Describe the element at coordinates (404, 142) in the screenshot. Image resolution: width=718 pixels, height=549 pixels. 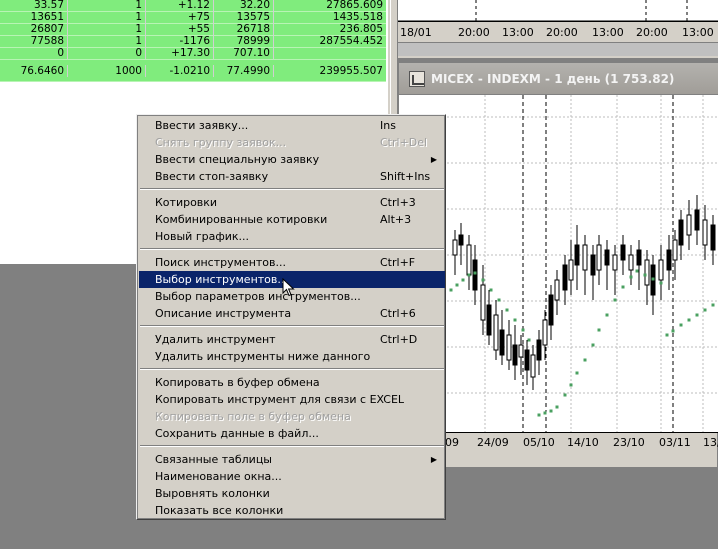
I see `menu-item-shortcut: Ctrl+Del` at that location.